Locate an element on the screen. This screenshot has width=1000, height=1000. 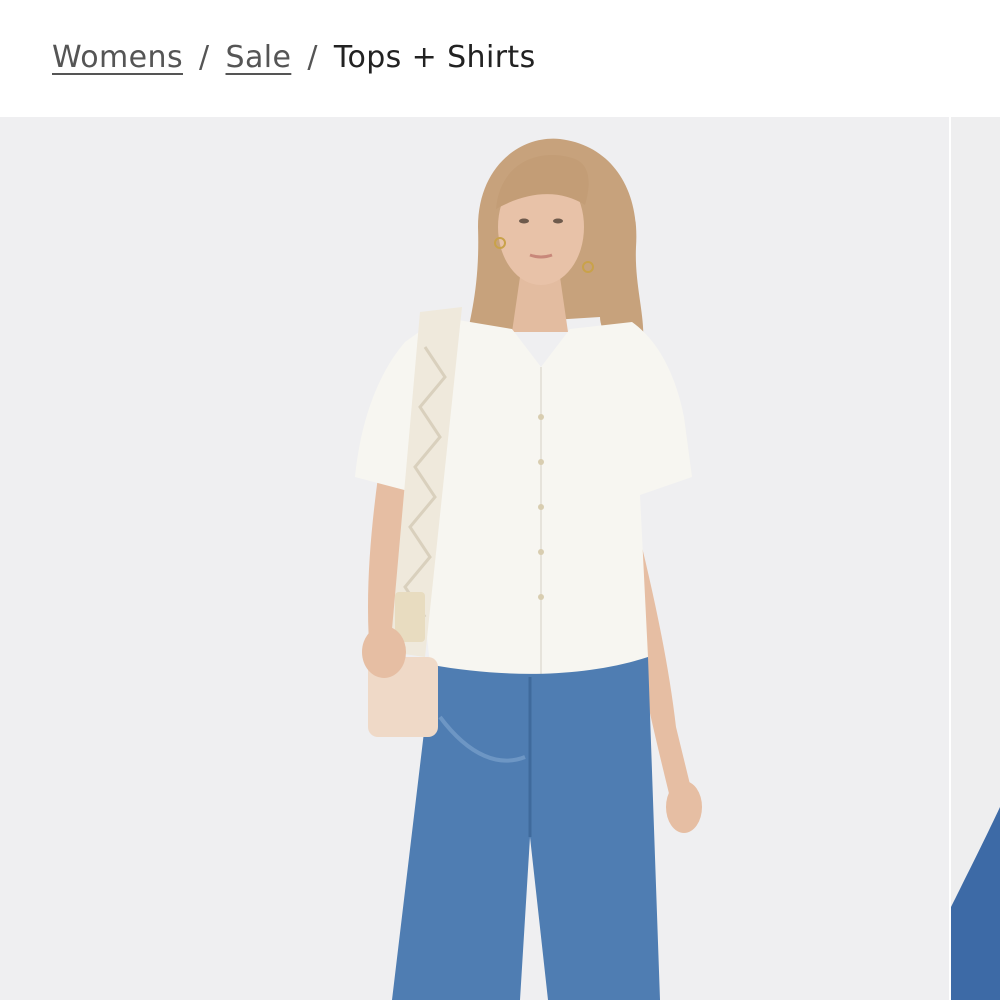
breadcrumb: Womens / Sale / Tops + Shirts is located at coordinates (294, 58).